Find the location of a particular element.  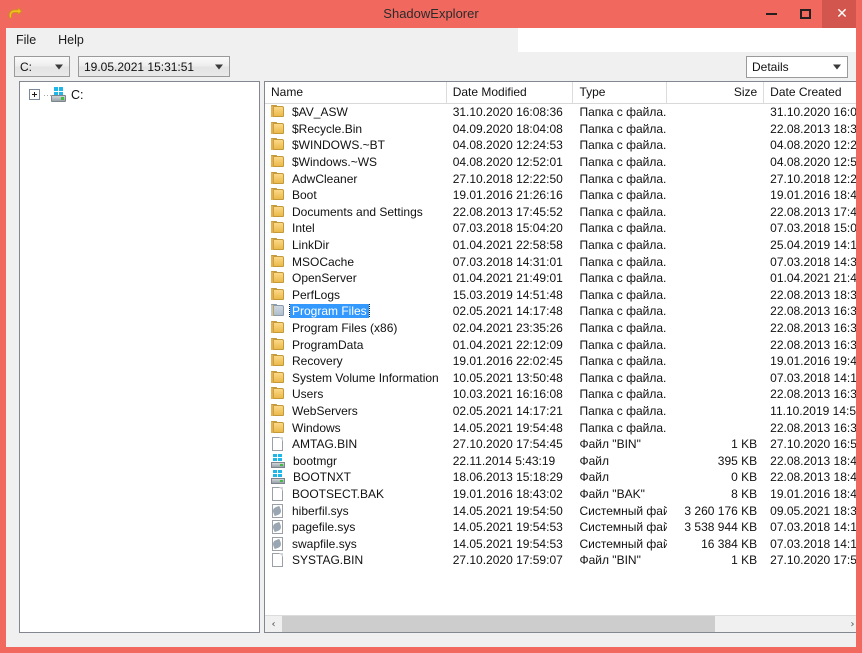

file-name-label: Users is located at coordinates (308, 394).